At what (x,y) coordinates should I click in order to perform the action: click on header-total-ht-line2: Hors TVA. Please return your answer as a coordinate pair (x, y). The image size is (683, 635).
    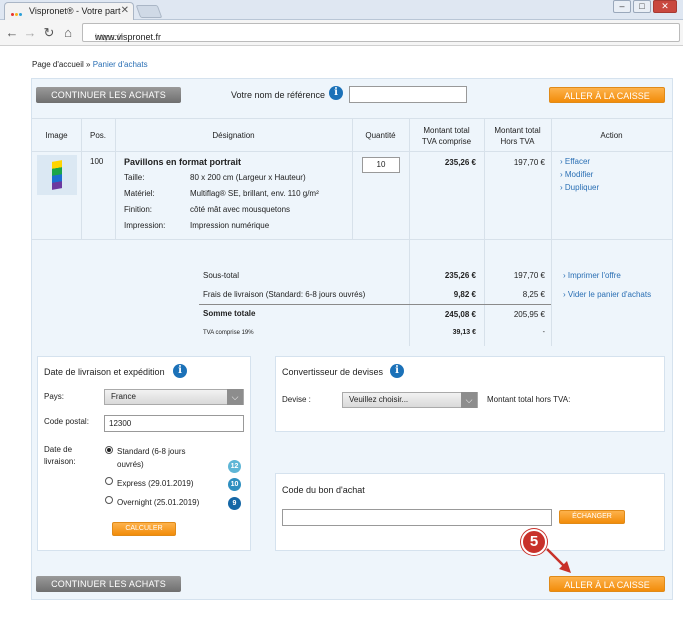
    Looking at the image, I should click on (517, 141).